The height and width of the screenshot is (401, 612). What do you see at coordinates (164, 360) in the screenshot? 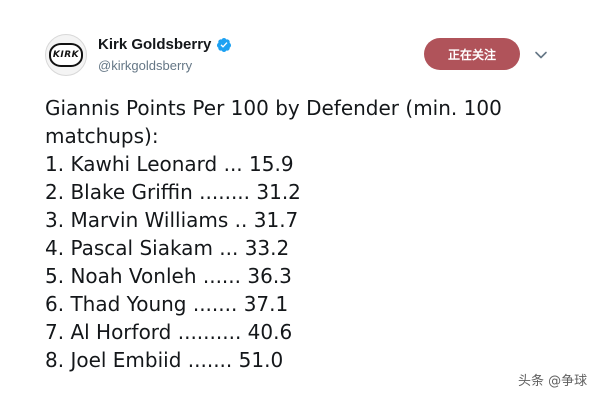
I see `list-item: 8. Joel Embiid ....... 51.0` at bounding box center [164, 360].